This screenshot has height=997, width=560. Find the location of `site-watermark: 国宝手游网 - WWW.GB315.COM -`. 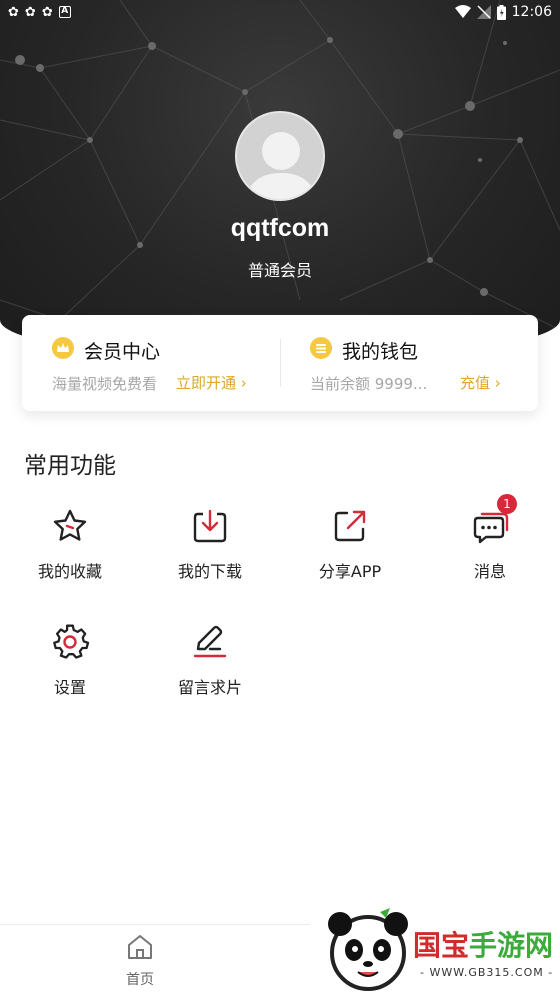

site-watermark: 国宝手游网 - WWW.GB315.COM - is located at coordinates (435, 951).